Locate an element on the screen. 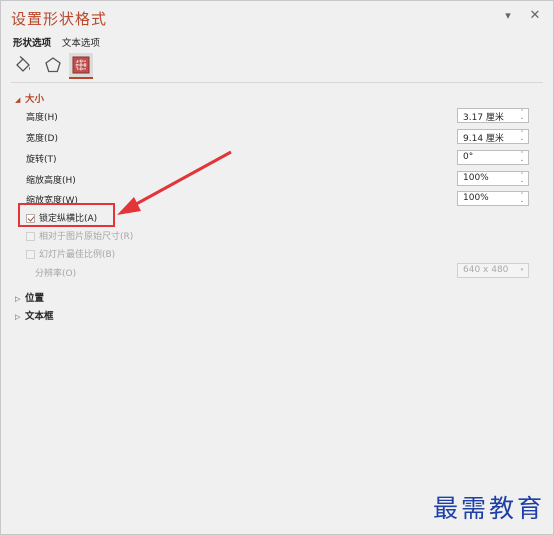 The image size is (554, 535). annotation-arrow-icon is located at coordinates (174, 182).